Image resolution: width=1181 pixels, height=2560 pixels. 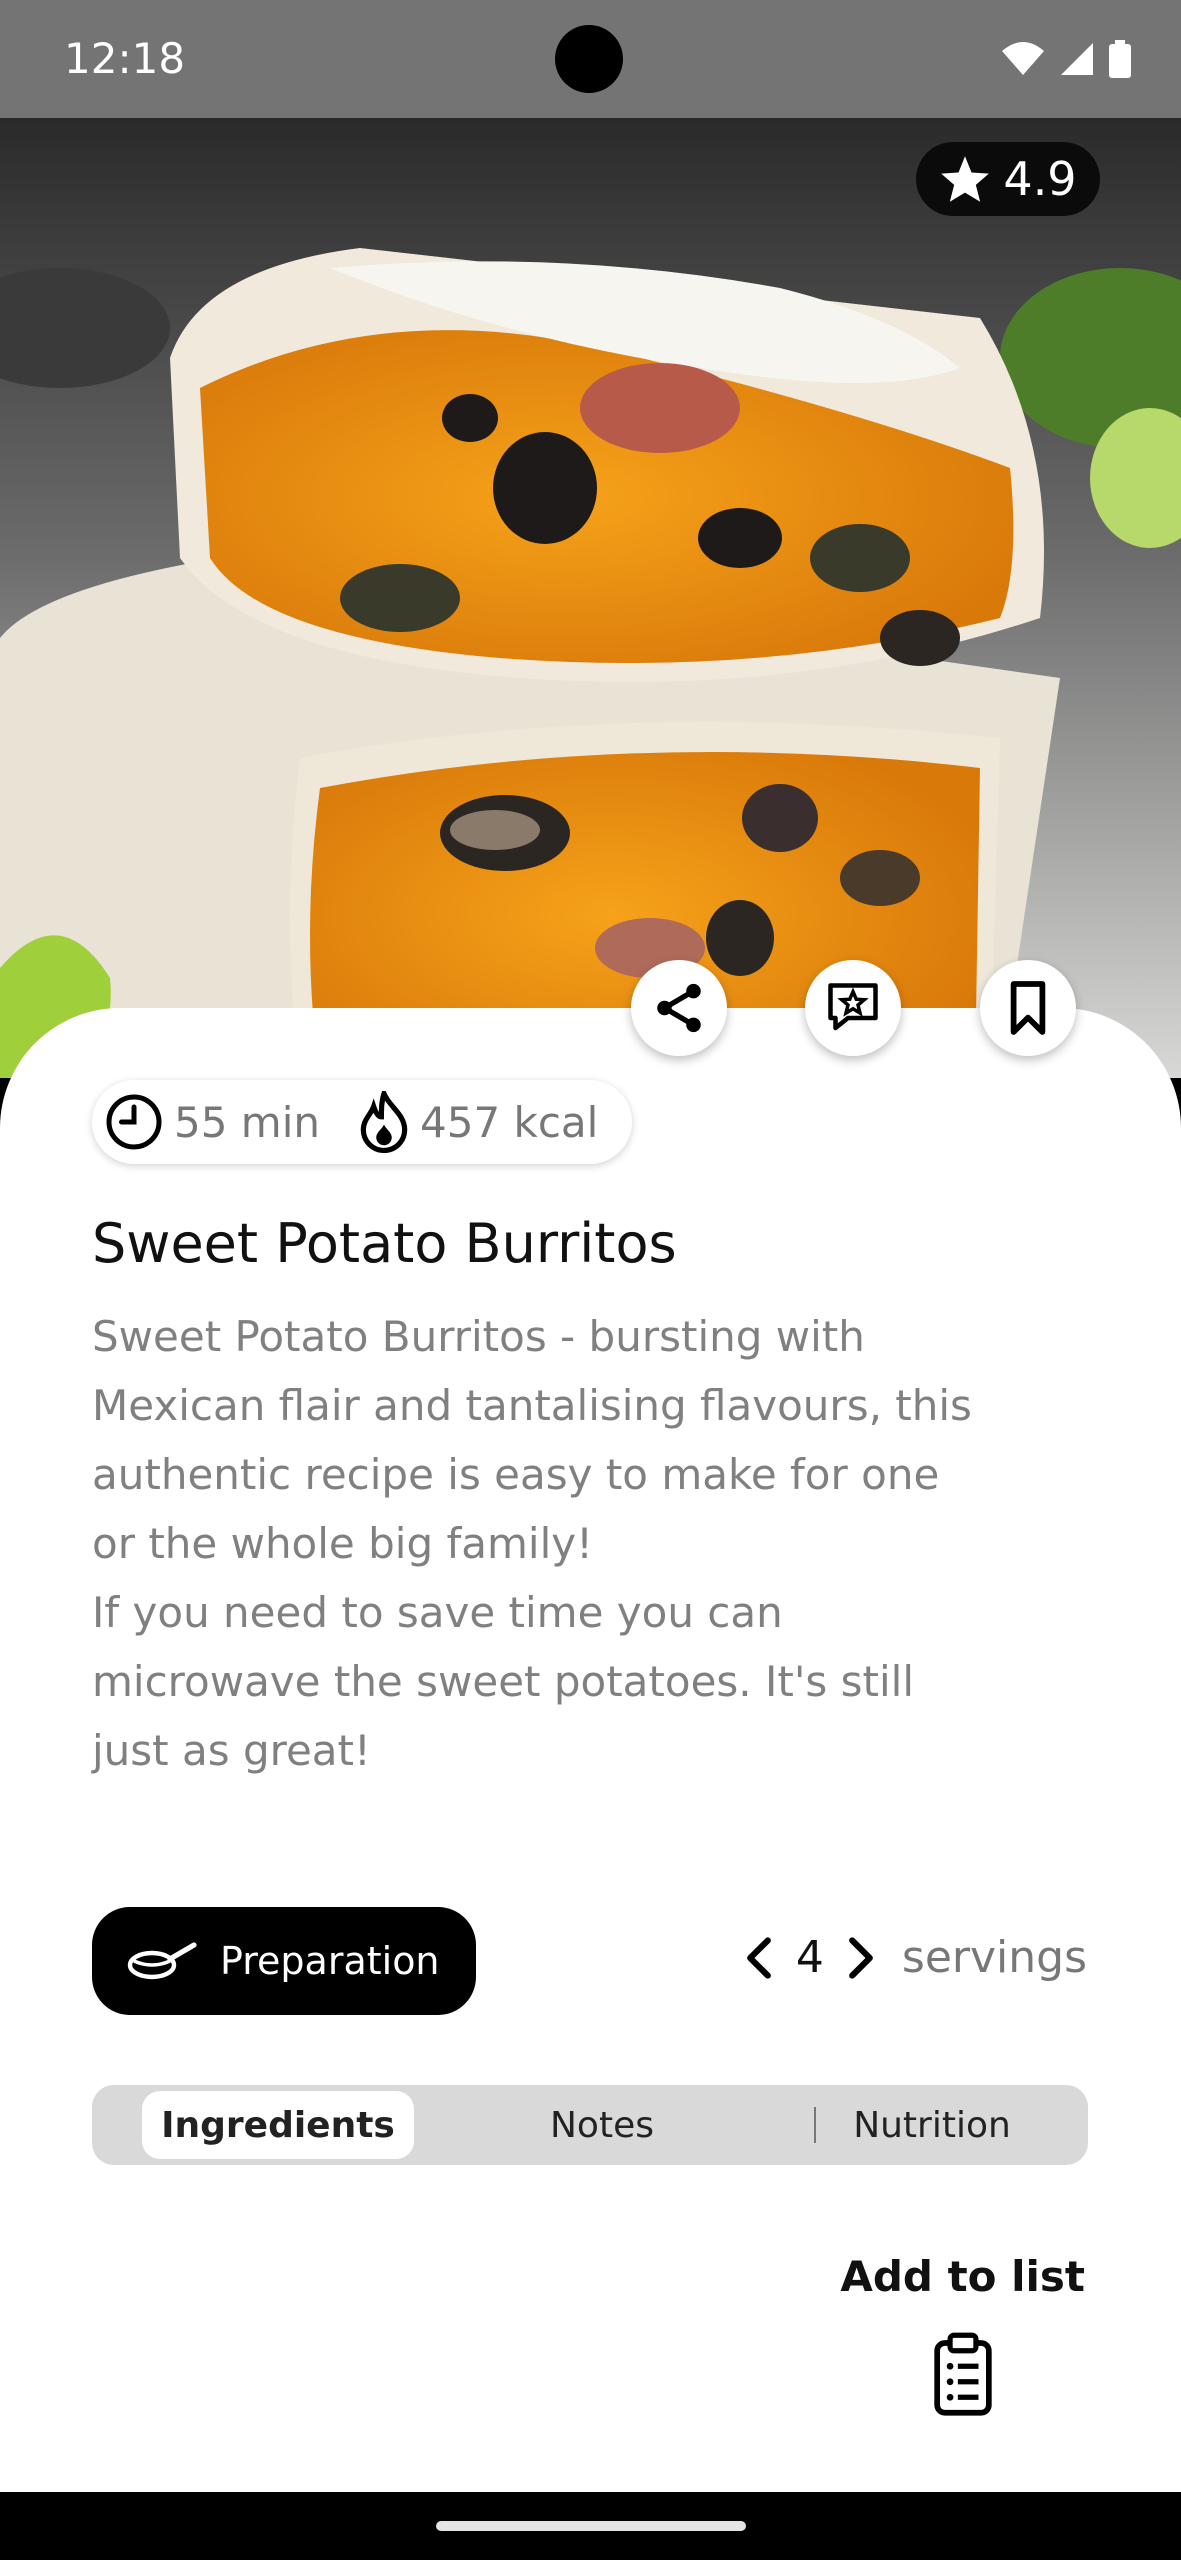 What do you see at coordinates (125, 58) in the screenshot?
I see `status-time: 12:18` at bounding box center [125, 58].